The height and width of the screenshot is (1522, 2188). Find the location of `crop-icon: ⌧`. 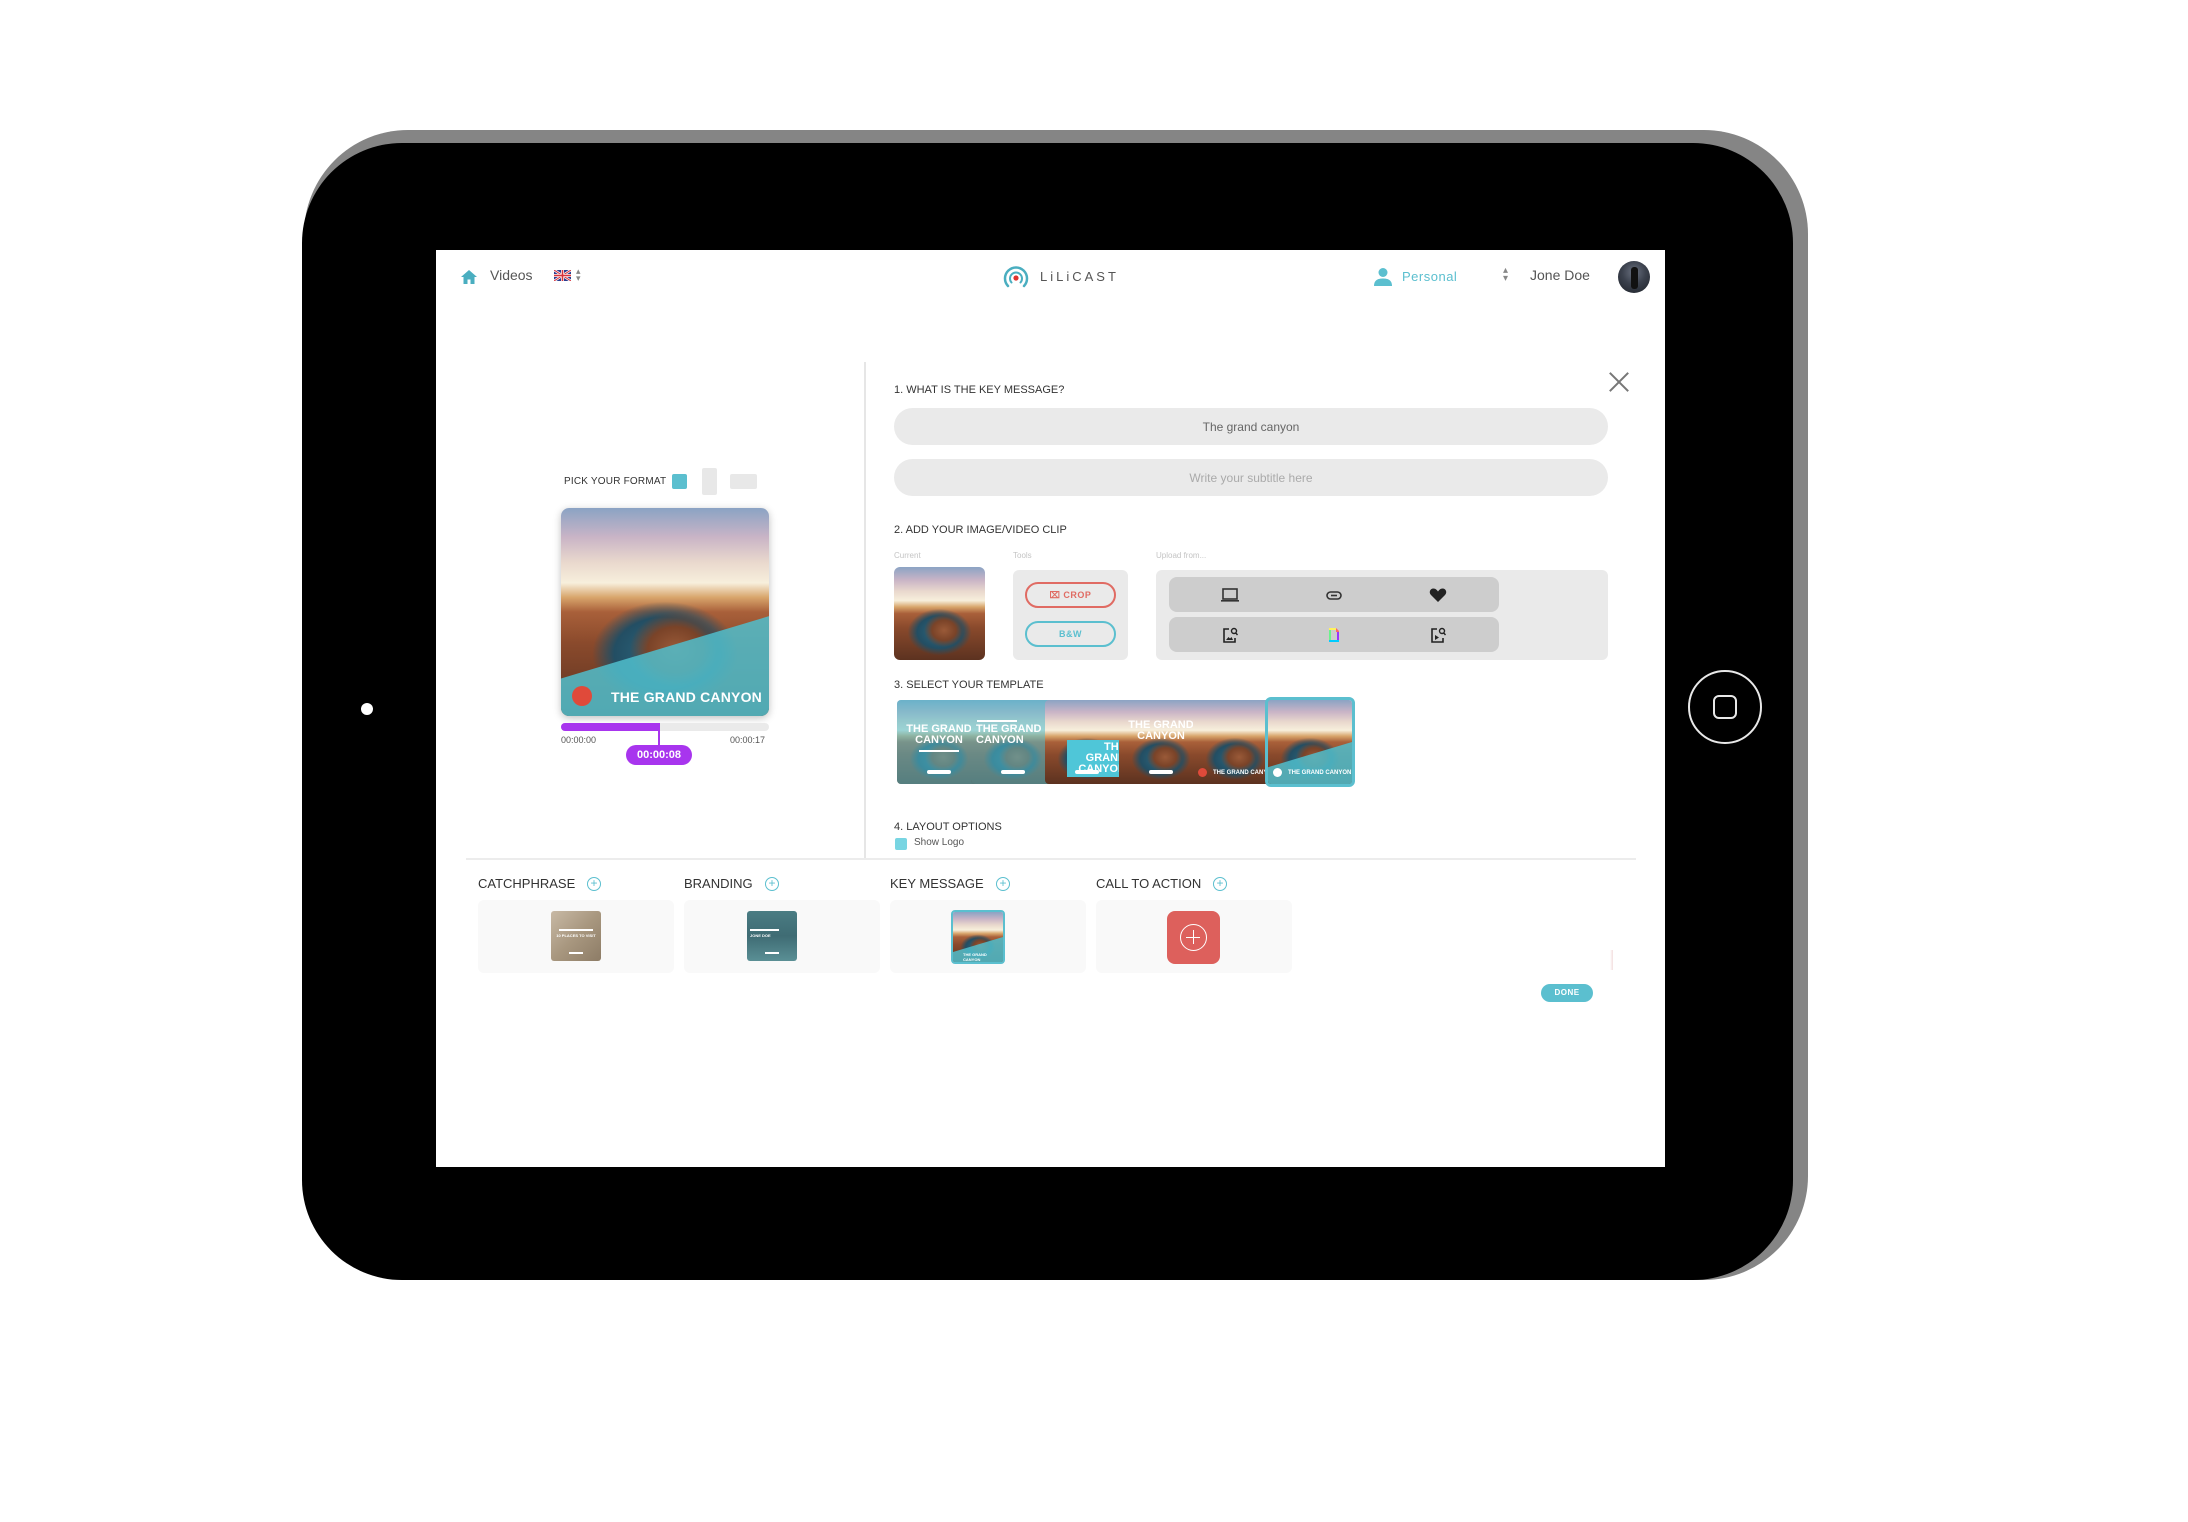

crop-icon: ⌧ is located at coordinates (1056, 595).